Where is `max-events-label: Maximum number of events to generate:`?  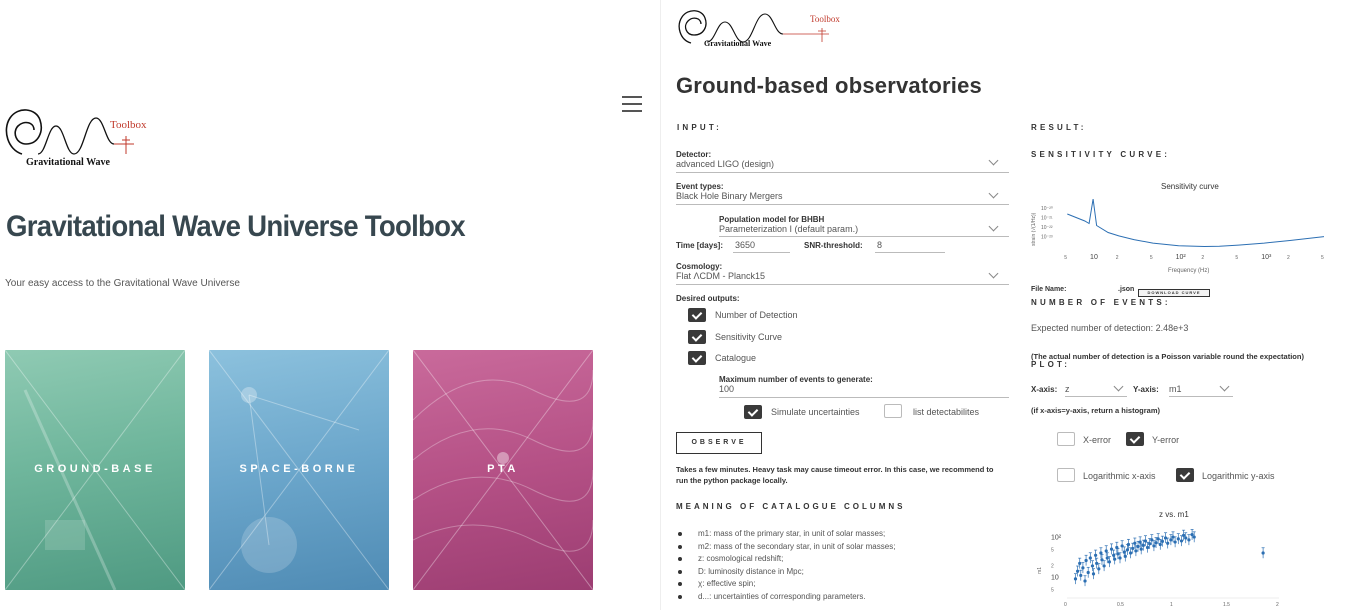
max-events-label: Maximum number of events to generate: is located at coordinates (796, 379).